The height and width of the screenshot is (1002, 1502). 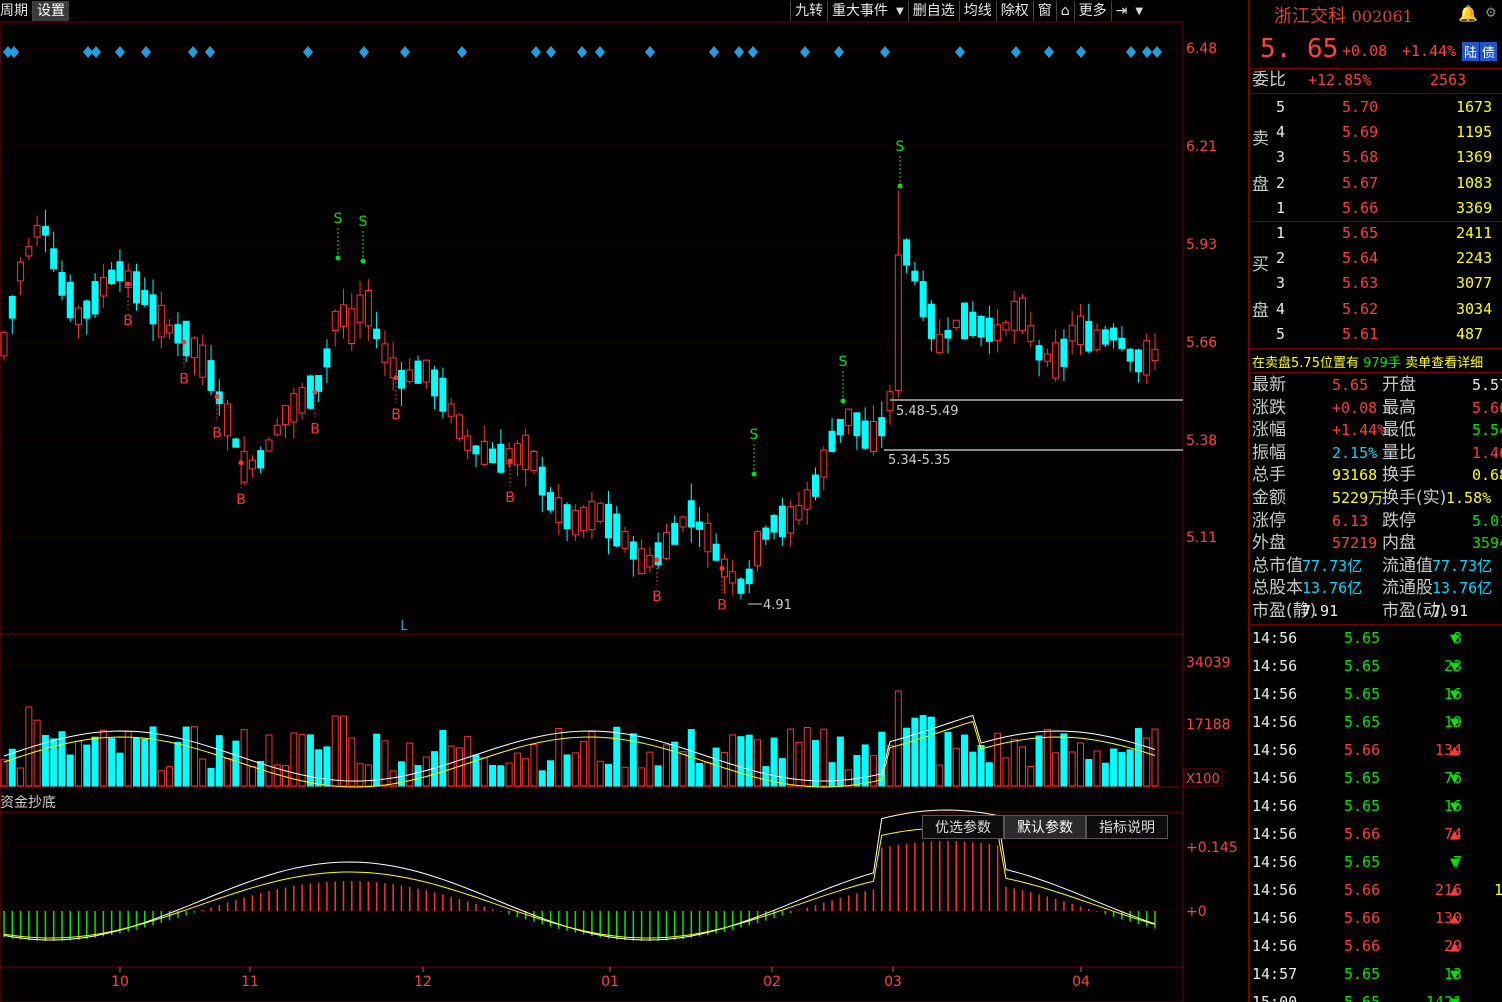 What do you see at coordinates (1376, 334) in the screenshot?
I see `buy-level-row: 5 5.61 487` at bounding box center [1376, 334].